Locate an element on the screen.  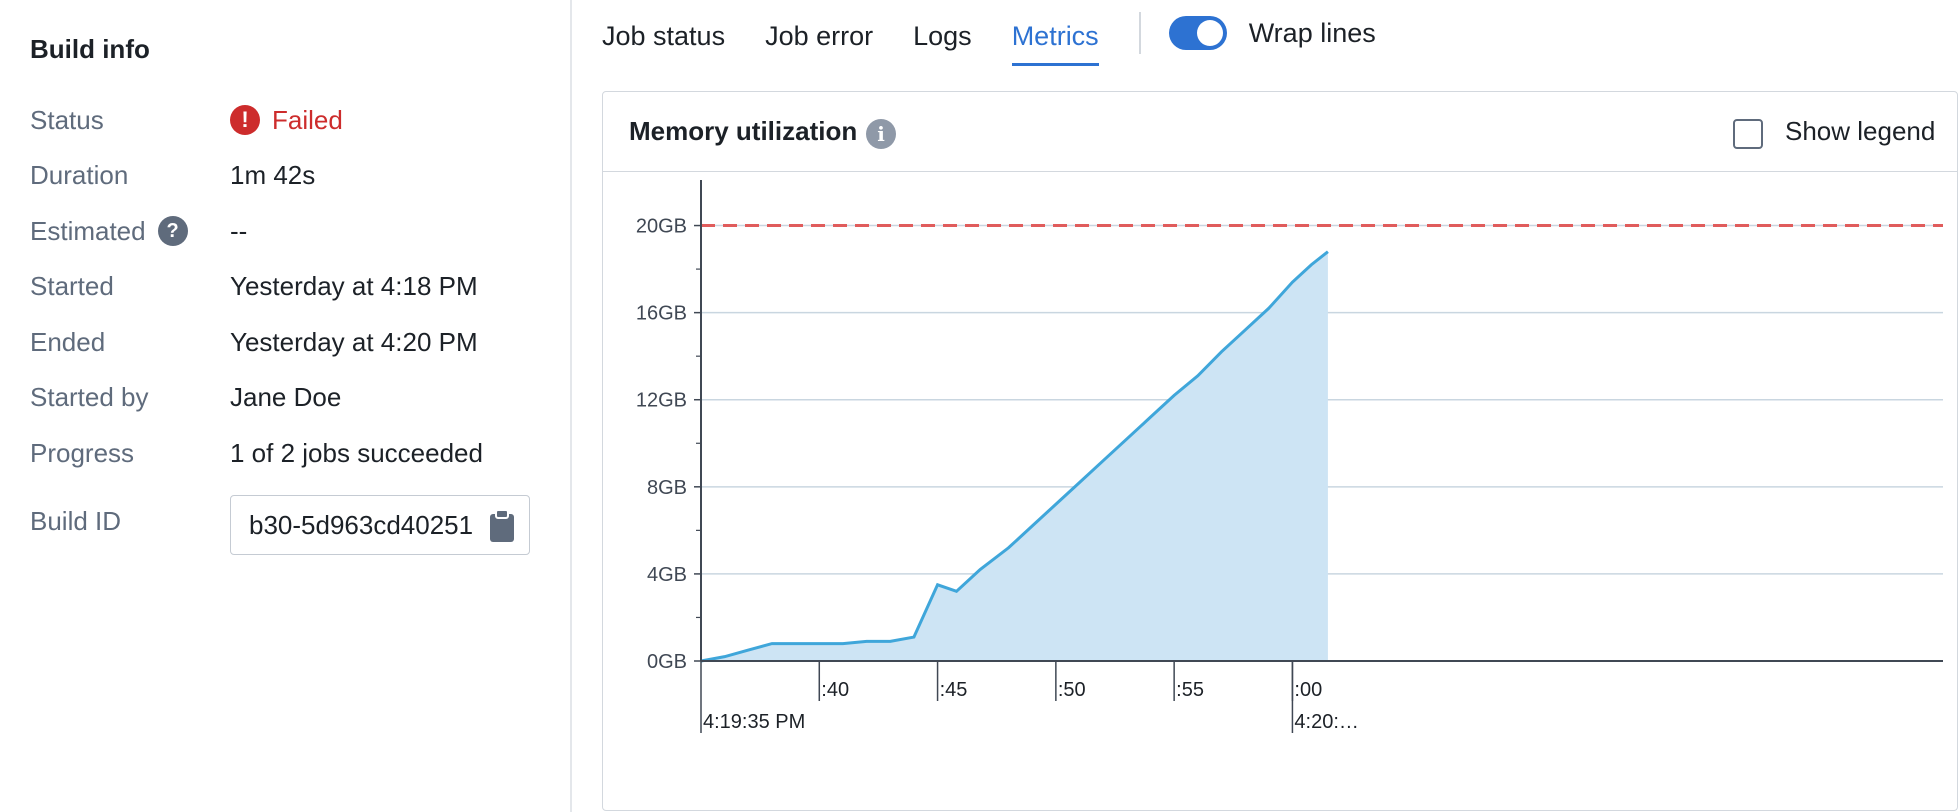
build-id-row: Build ID b30-5d963cd40251 is located at coordinates (290, 525).